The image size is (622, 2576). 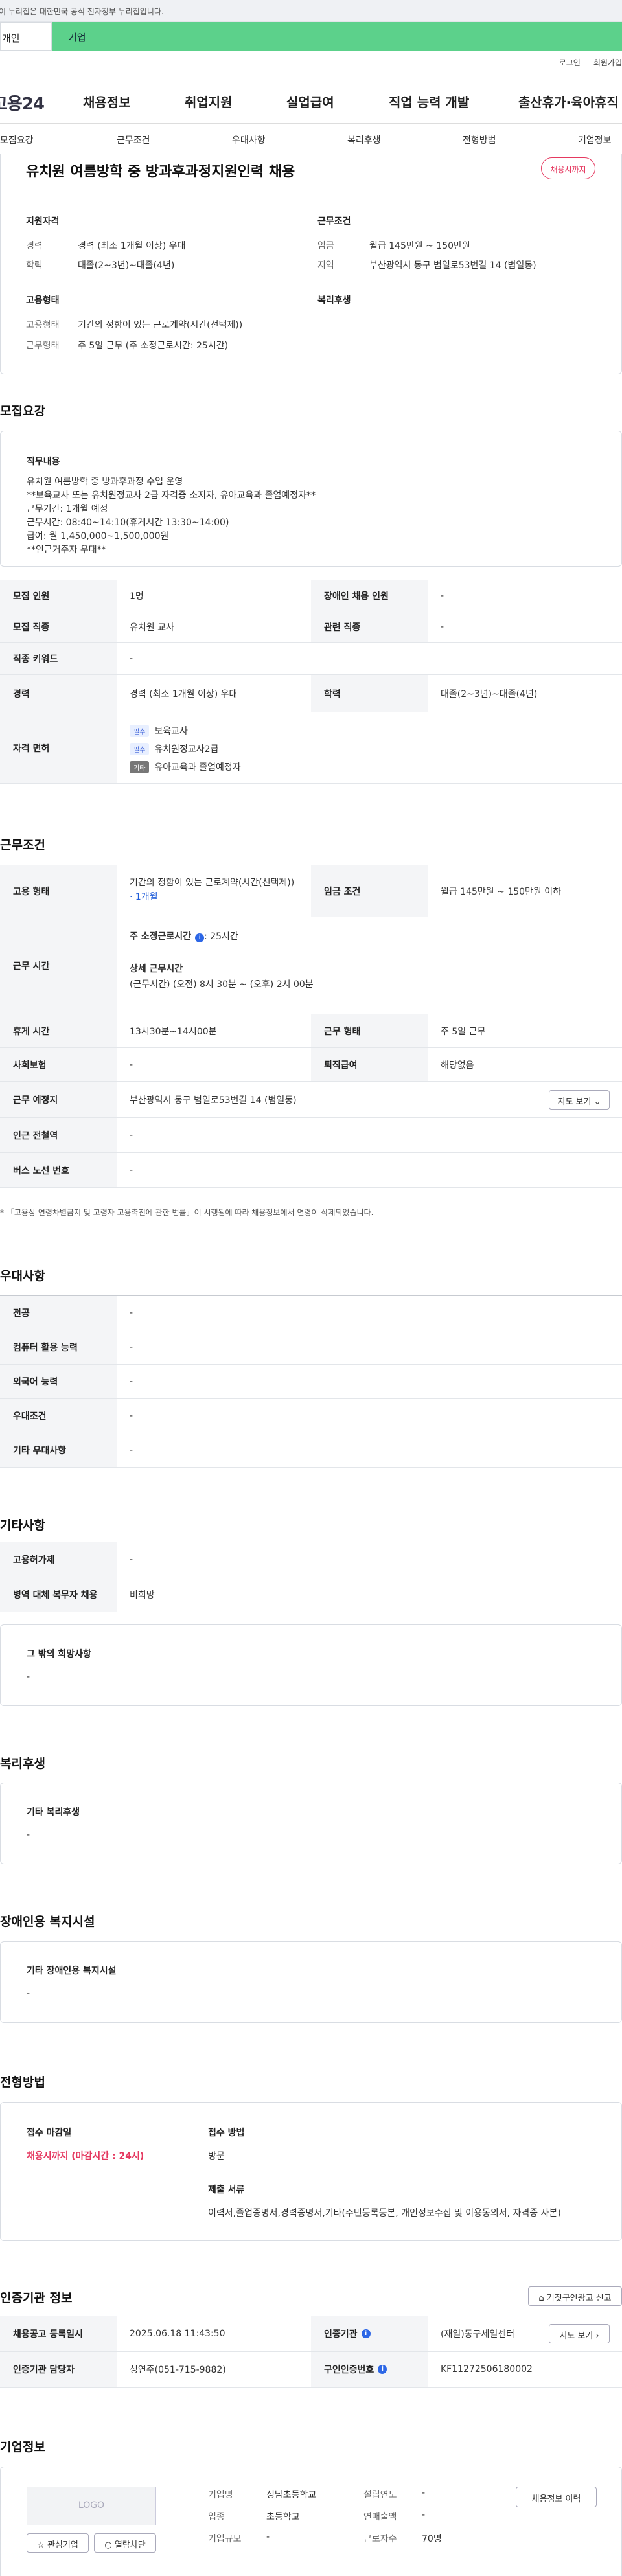 What do you see at coordinates (58, 1416) in the screenshot?
I see `prefer-key: 우대조건` at bounding box center [58, 1416].